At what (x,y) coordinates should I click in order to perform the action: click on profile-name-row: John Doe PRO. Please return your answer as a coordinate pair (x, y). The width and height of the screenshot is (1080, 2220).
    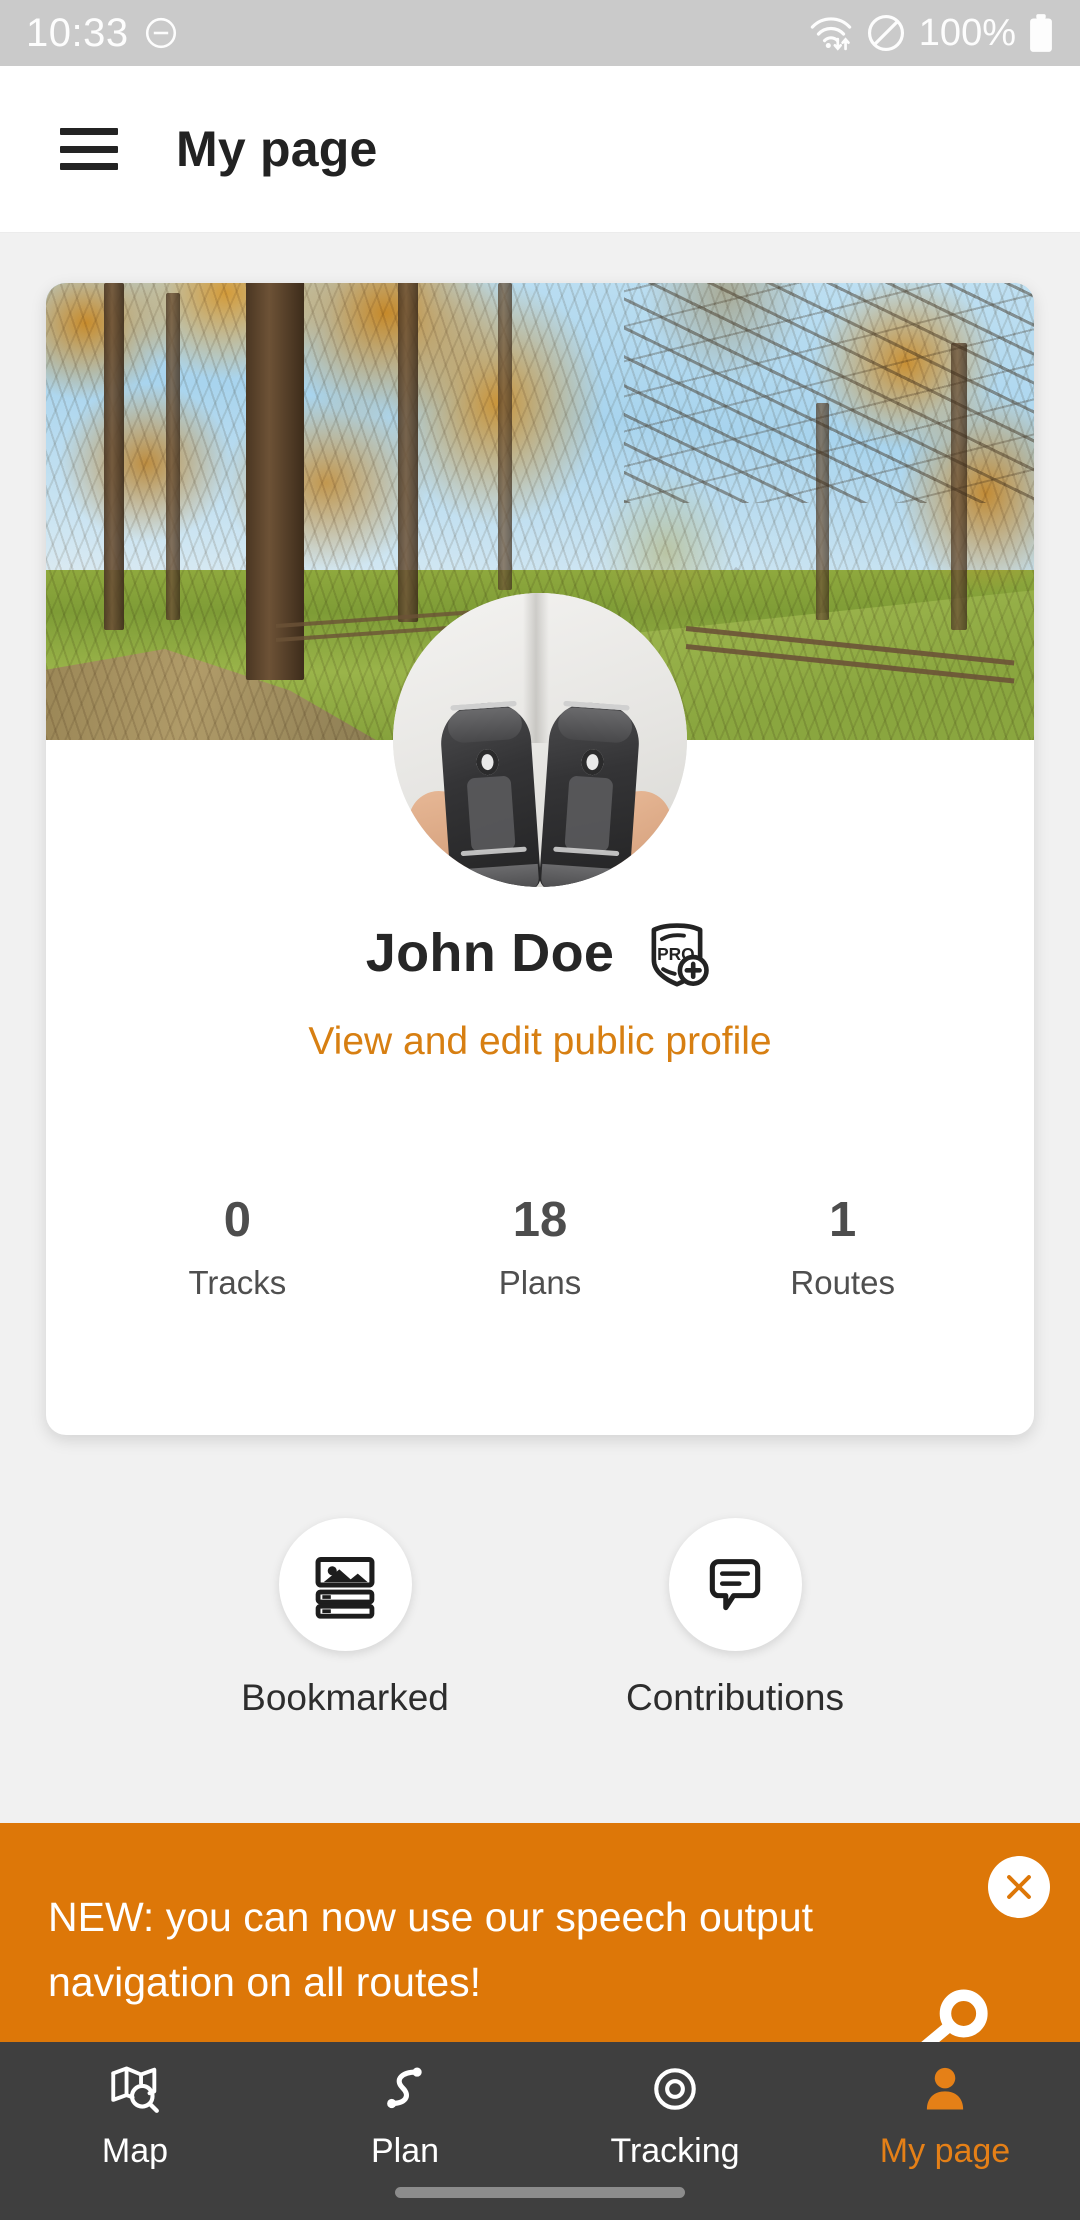
    Looking at the image, I should click on (540, 953).